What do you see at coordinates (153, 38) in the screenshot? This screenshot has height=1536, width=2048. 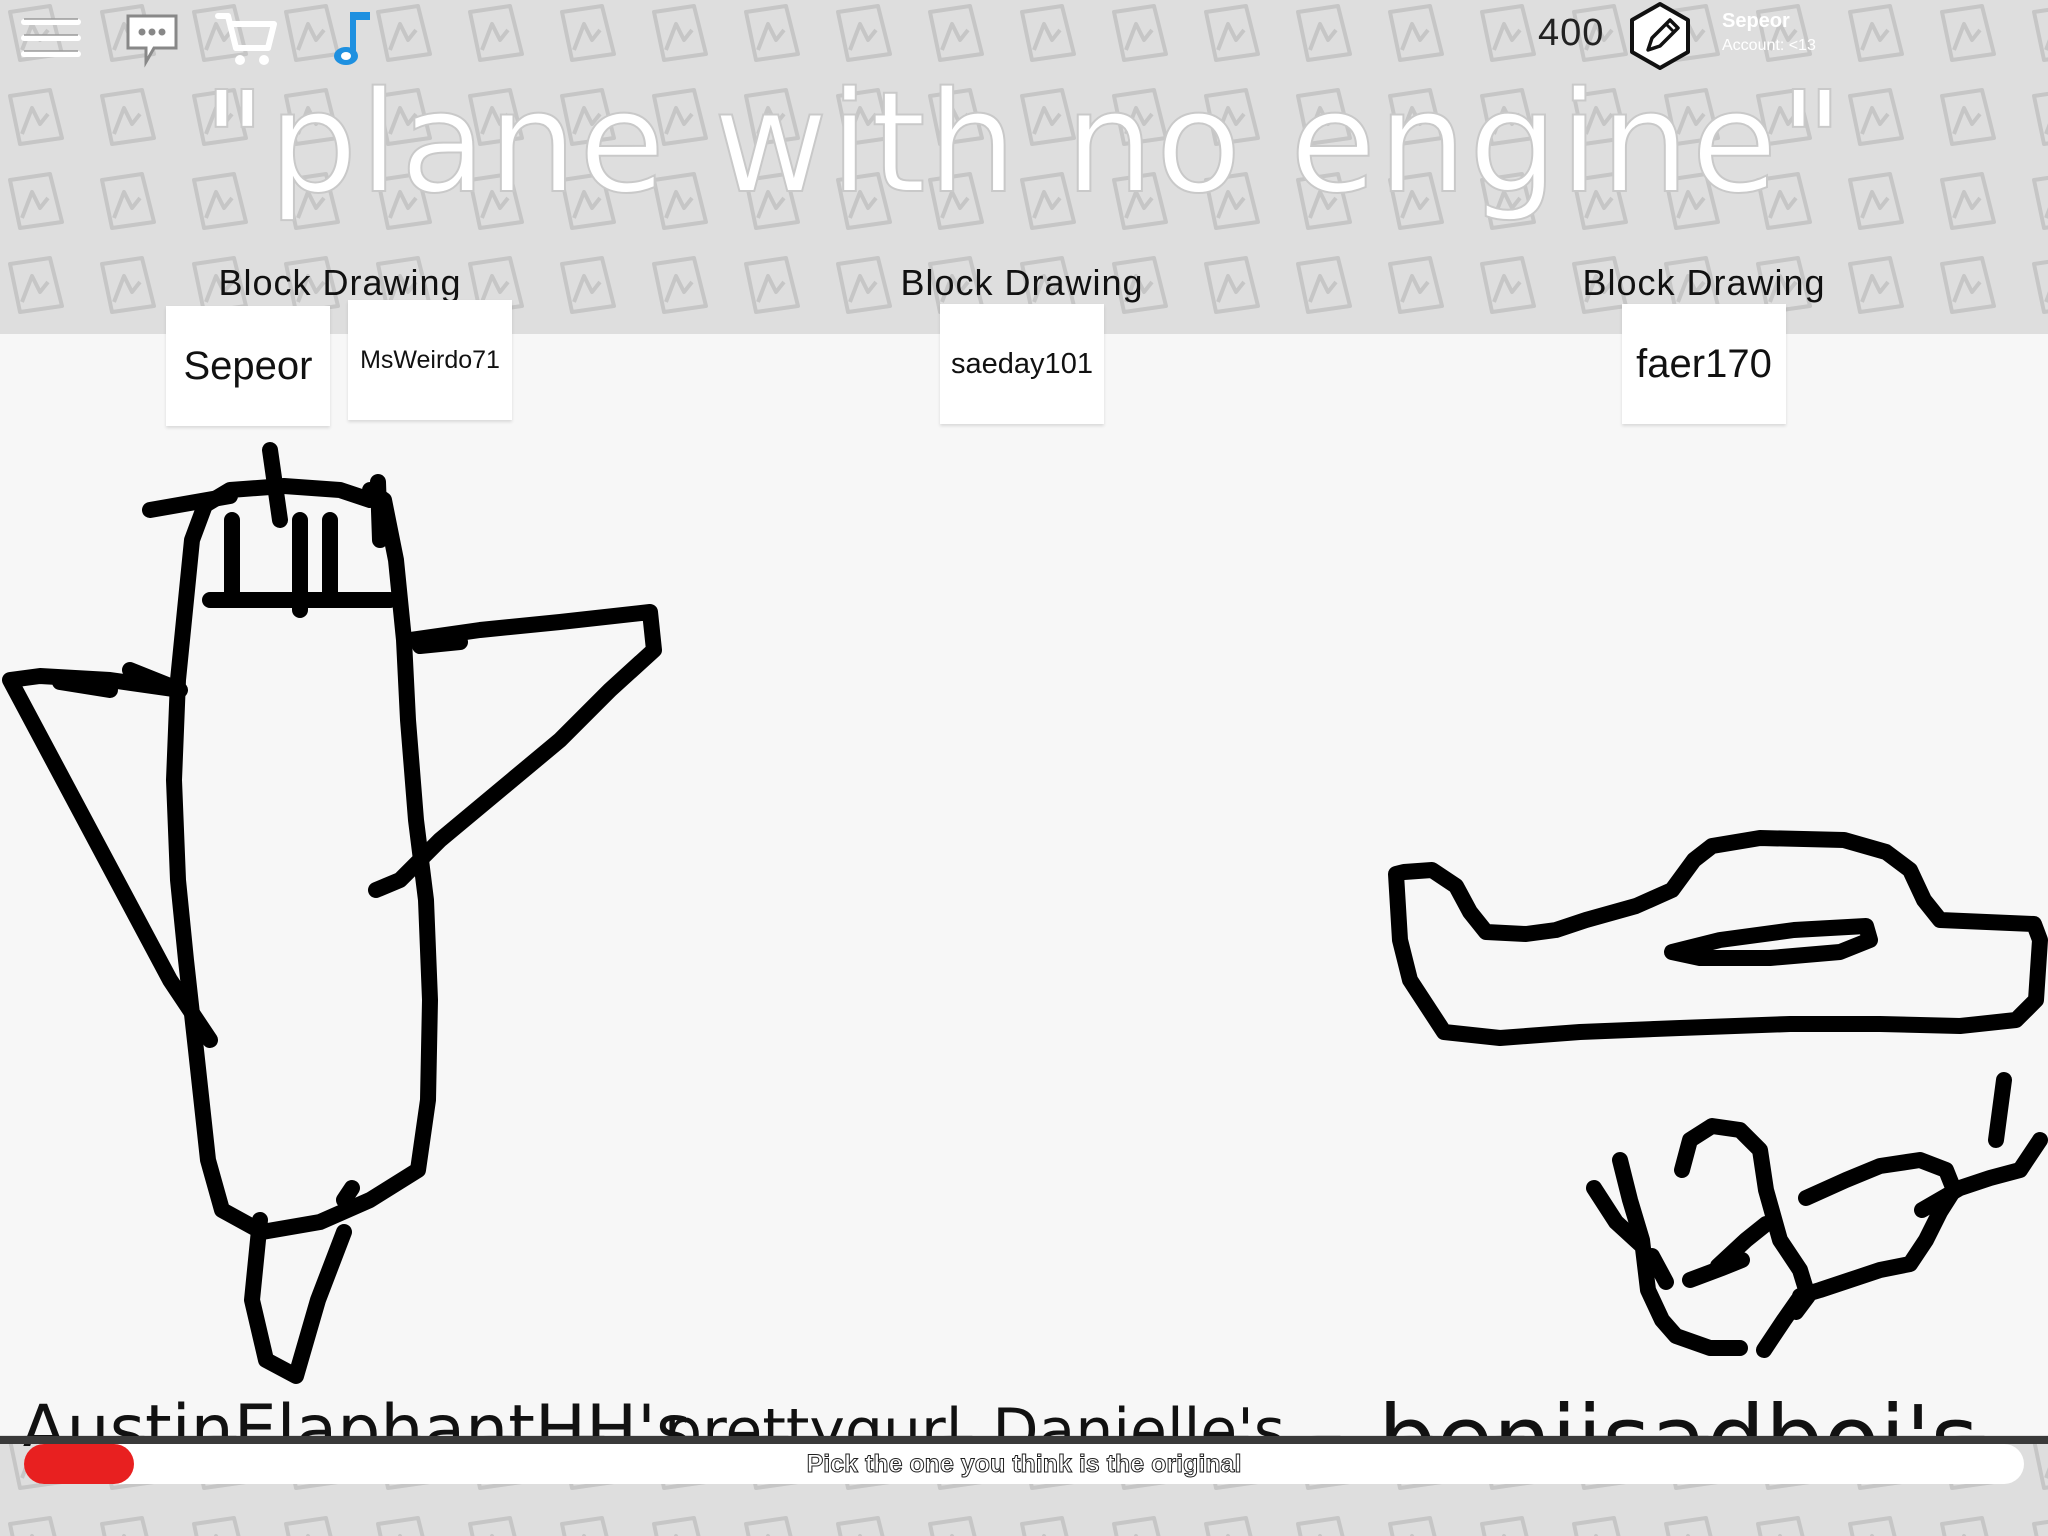 I see `chat-bubble-icon` at bounding box center [153, 38].